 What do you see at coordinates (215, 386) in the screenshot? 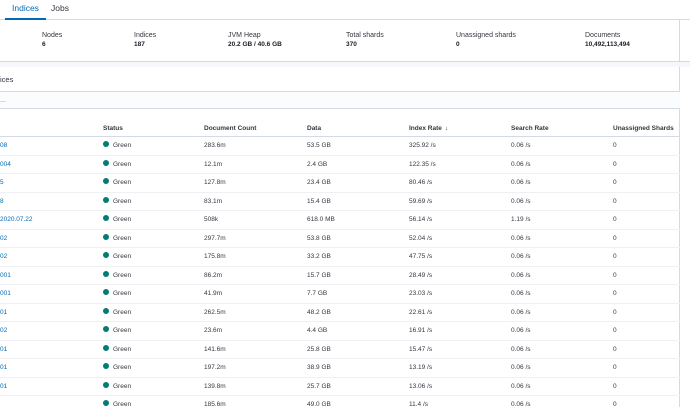
I see `document-count-cell: 139.8m` at bounding box center [215, 386].